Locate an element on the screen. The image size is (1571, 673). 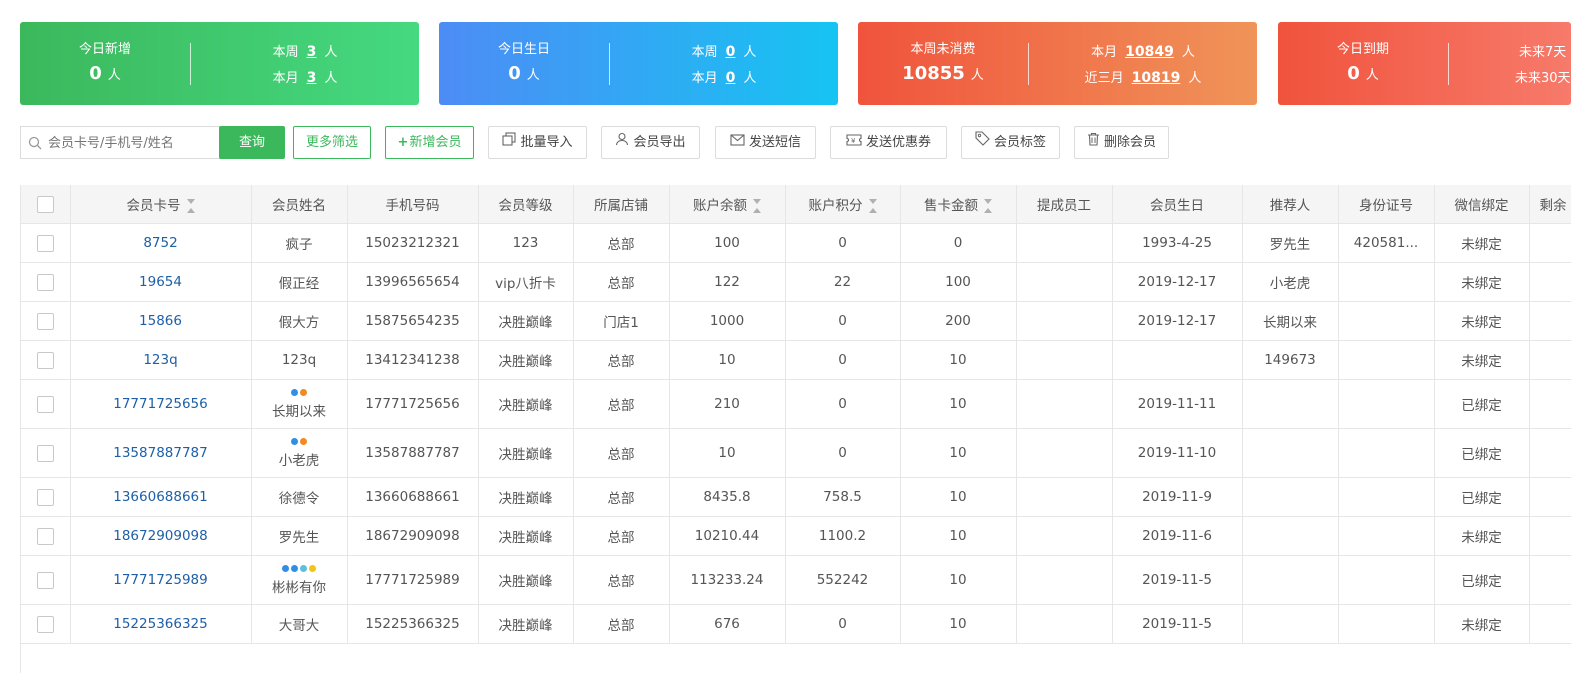
query-button: 查询 is located at coordinates (252, 142).